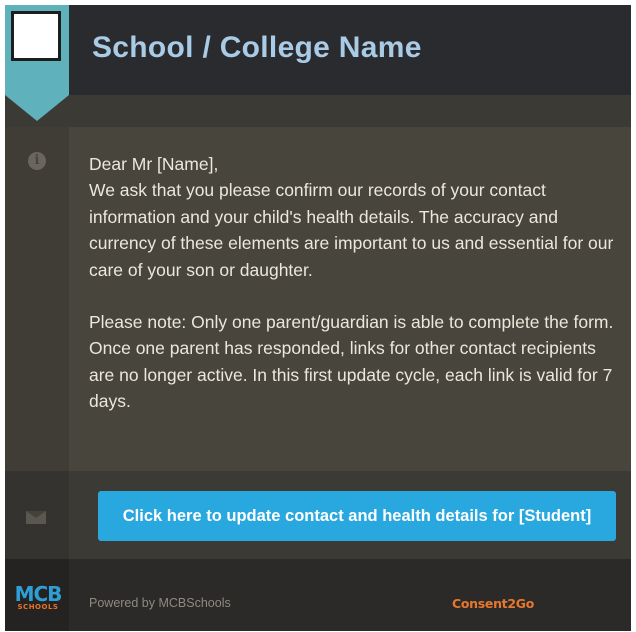 The image size is (636, 632). Describe the element at coordinates (37, 108) in the screenshot. I see `header-chevron` at that location.